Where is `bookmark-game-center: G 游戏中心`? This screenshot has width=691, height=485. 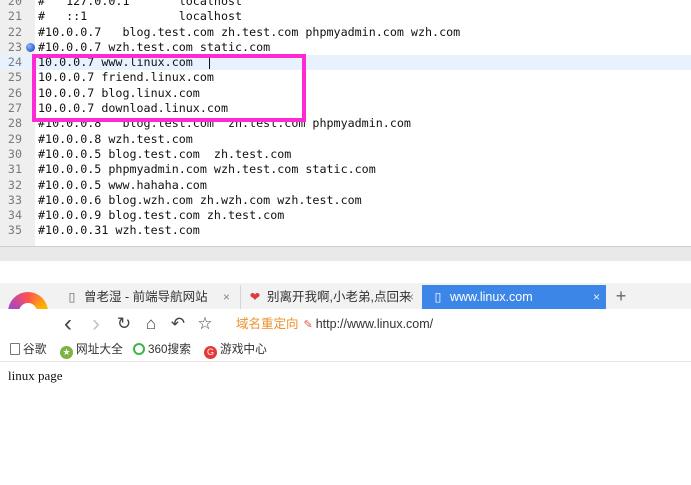 bookmark-game-center: G 游戏中心 is located at coordinates (235, 350).